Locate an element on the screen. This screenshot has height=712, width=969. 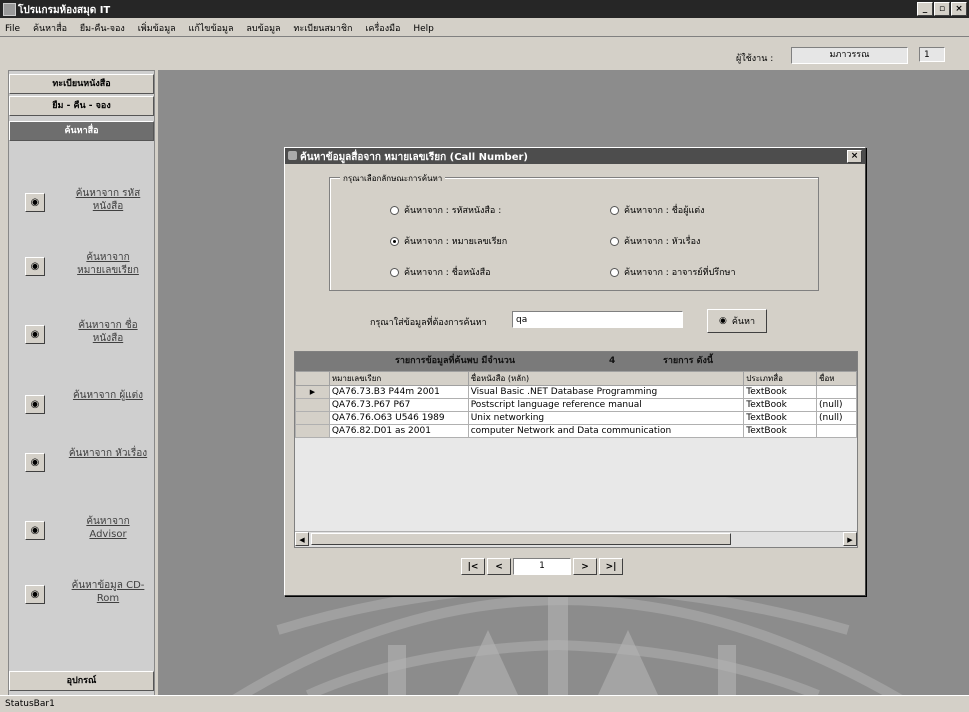
table-cell: Unix networking is located at coordinates (606, 418).